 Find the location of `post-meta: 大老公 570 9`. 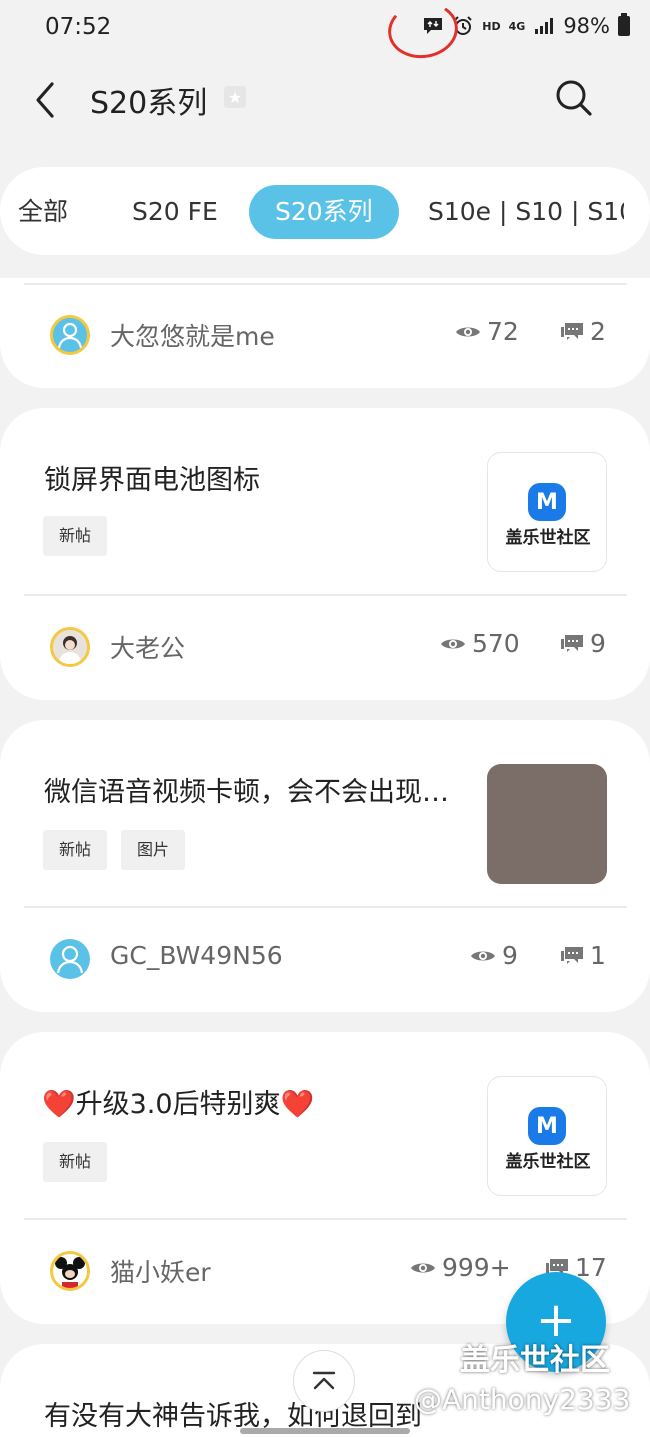

post-meta: 大老公 570 9 is located at coordinates (325, 649).